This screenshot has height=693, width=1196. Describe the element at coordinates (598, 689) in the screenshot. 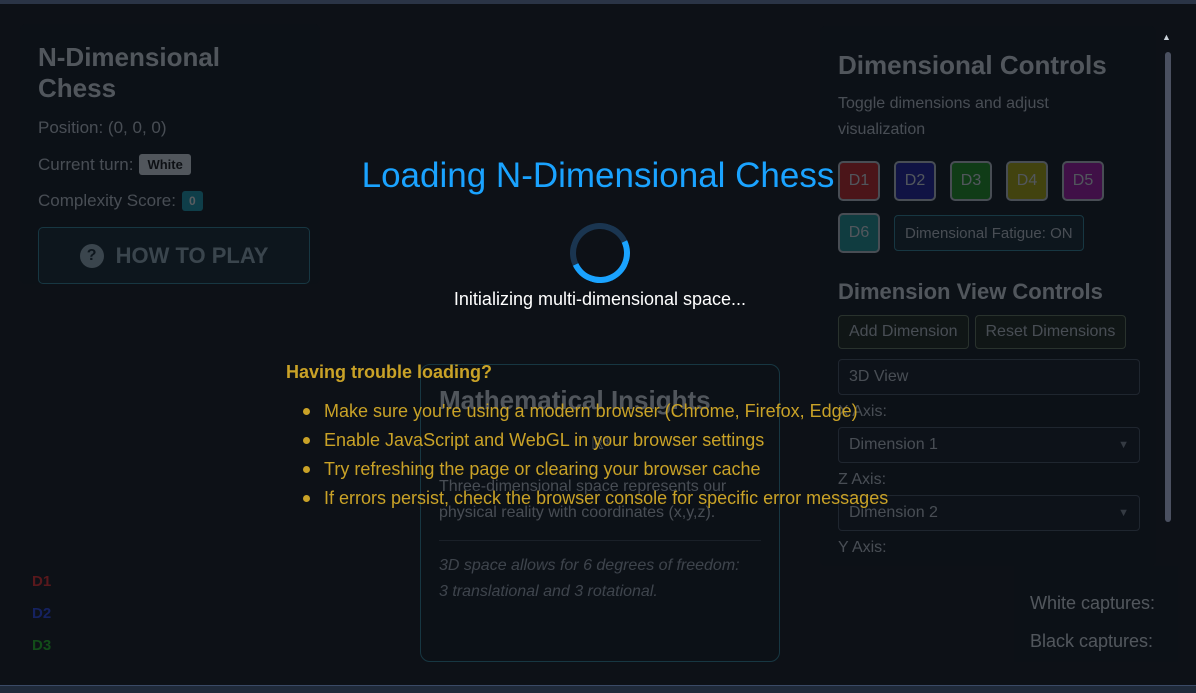

I see `window-bottom-border` at that location.